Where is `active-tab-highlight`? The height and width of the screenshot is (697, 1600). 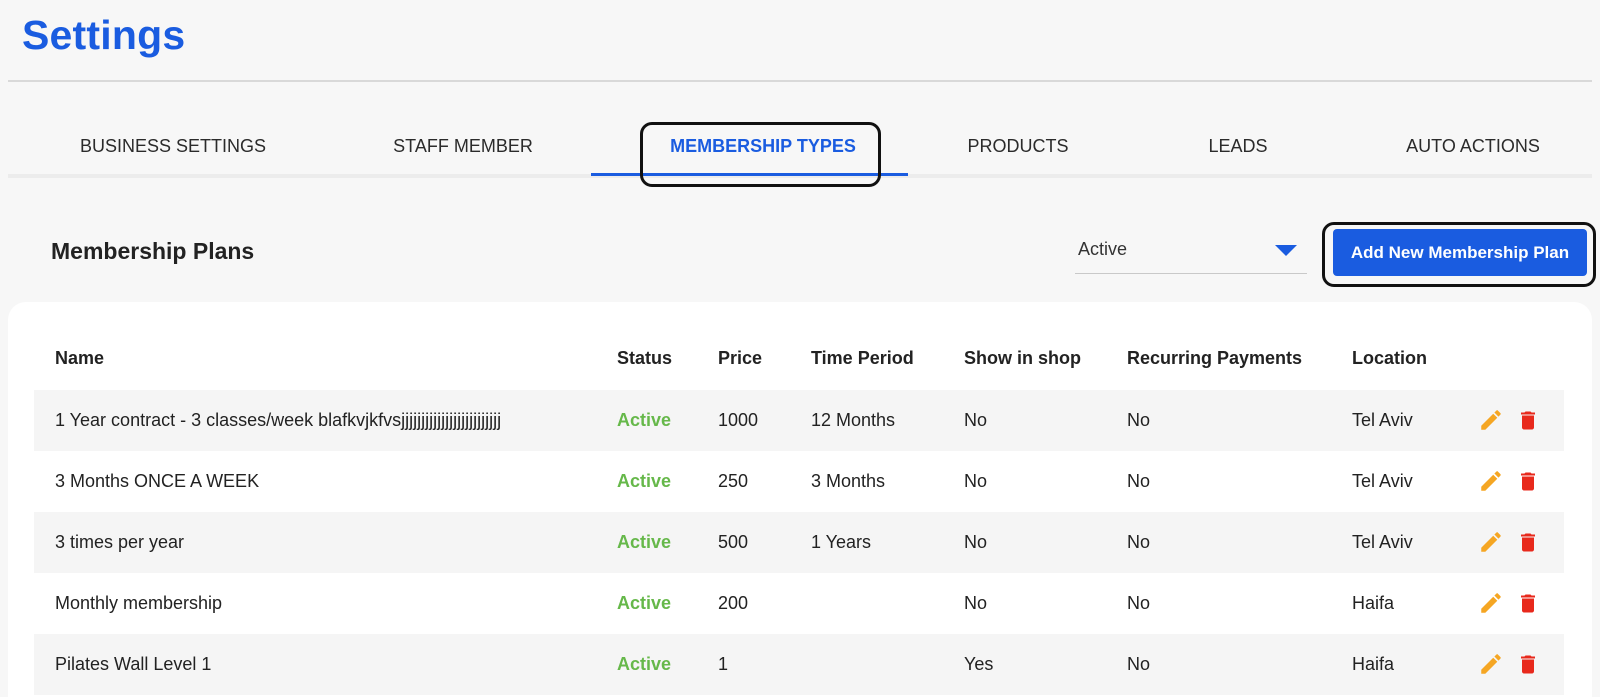 active-tab-highlight is located at coordinates (760, 154).